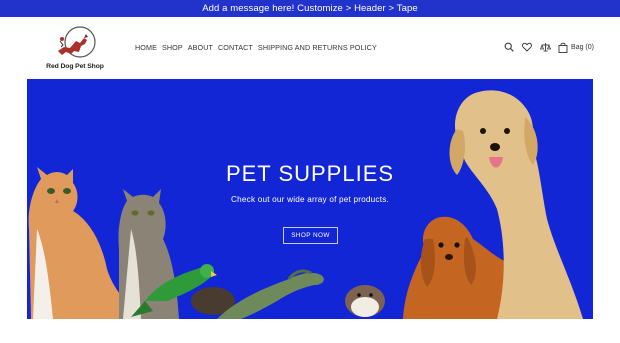 This screenshot has width=620, height=343. Describe the element at coordinates (509, 47) in the screenshot. I see `search-icon` at that location.